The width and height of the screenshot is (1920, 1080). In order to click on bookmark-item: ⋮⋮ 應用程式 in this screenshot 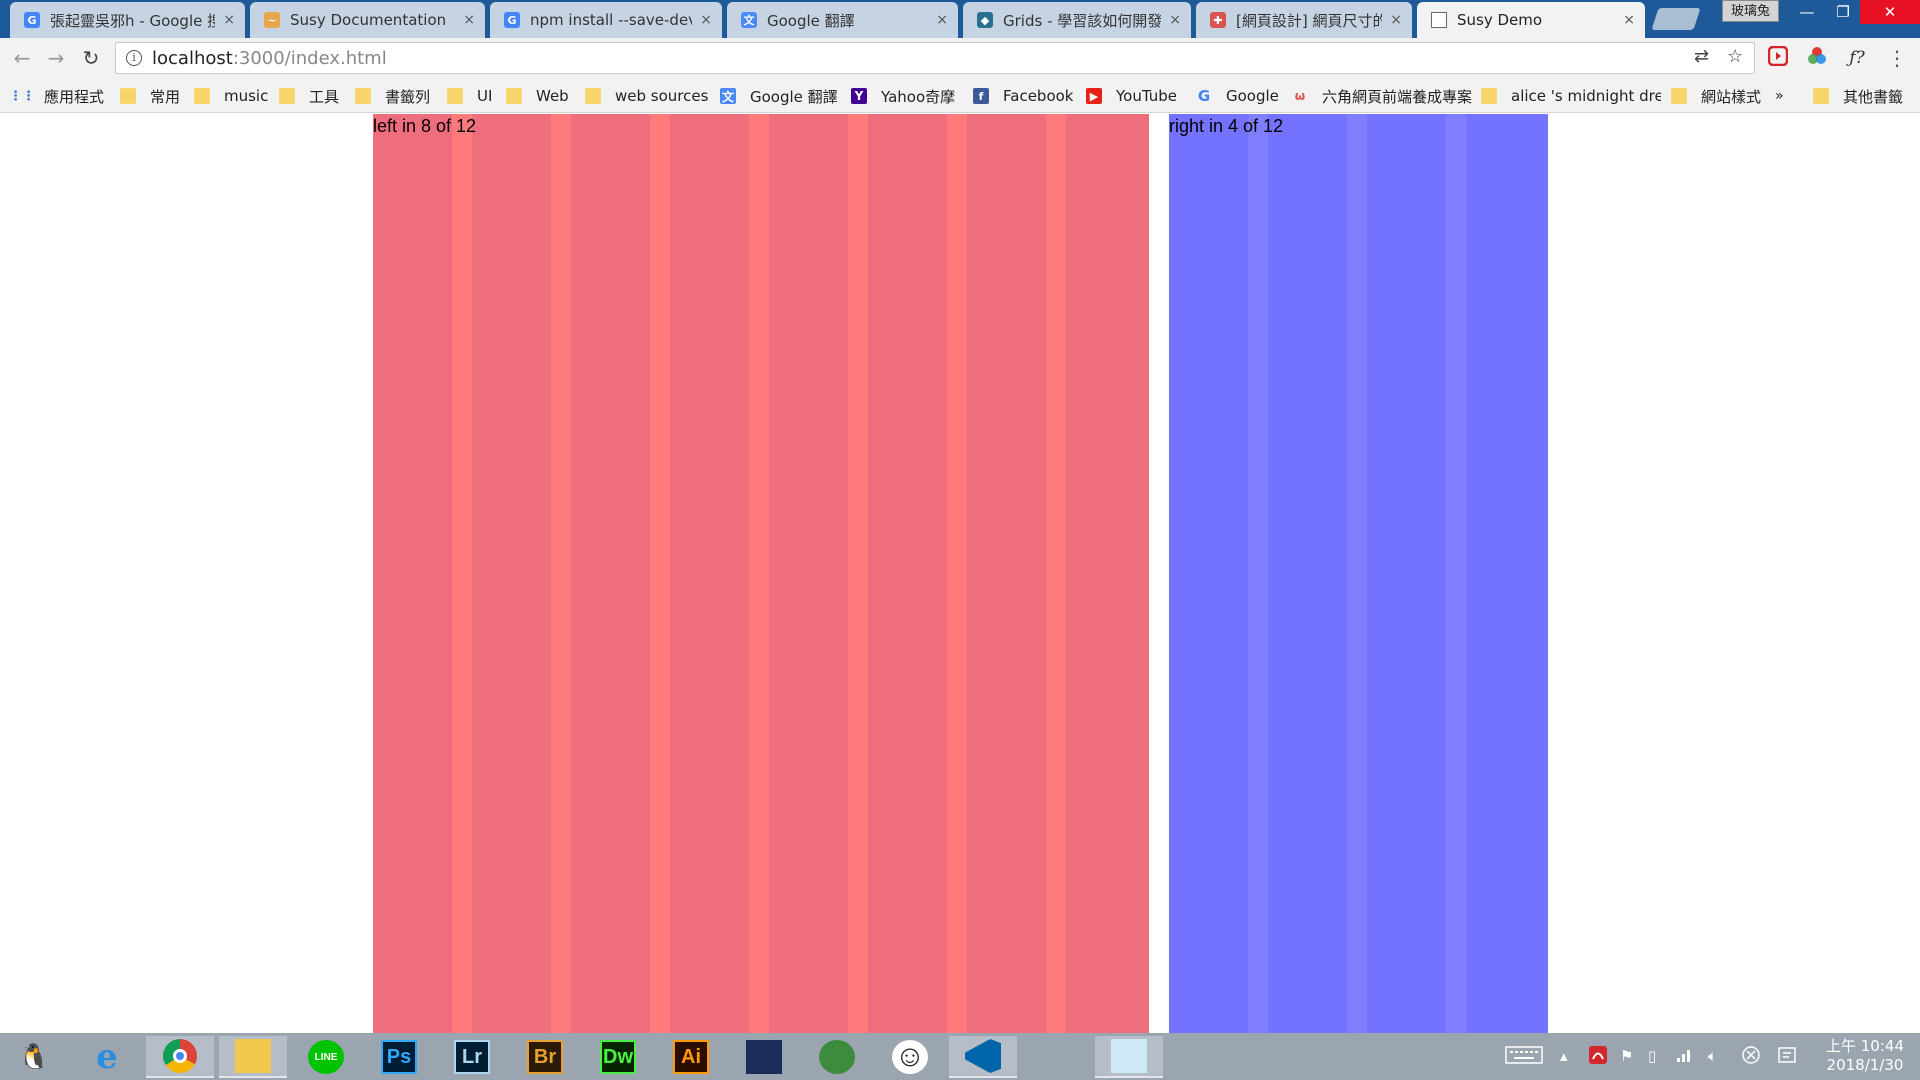, I will do `click(59, 96)`.